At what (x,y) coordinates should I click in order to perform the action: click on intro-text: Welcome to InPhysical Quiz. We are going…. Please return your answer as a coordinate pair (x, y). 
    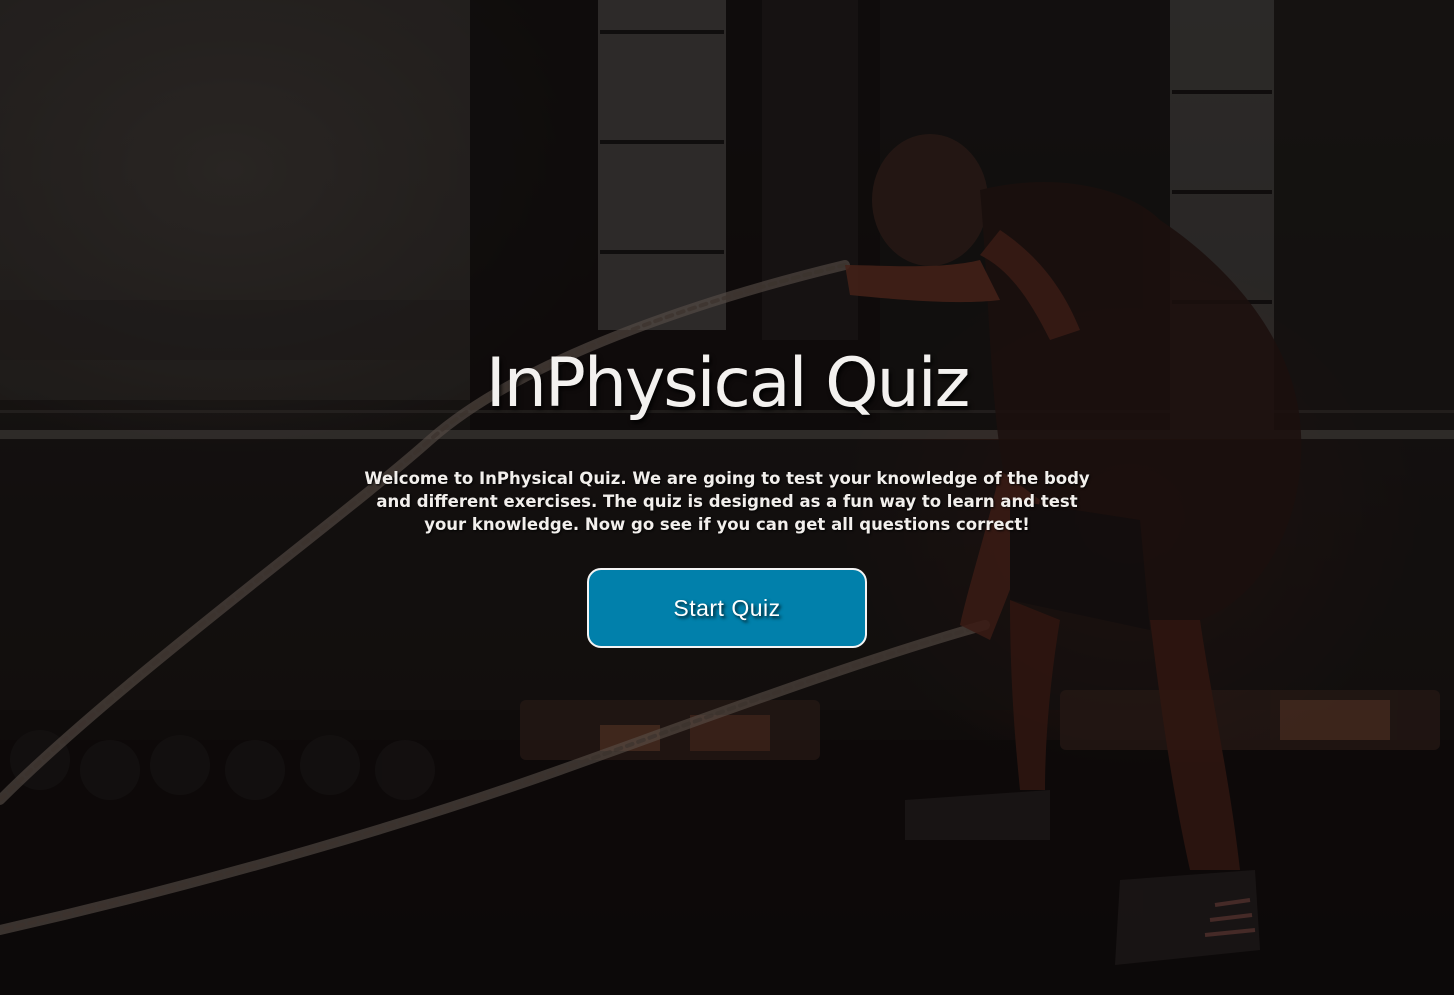
    Looking at the image, I should click on (727, 501).